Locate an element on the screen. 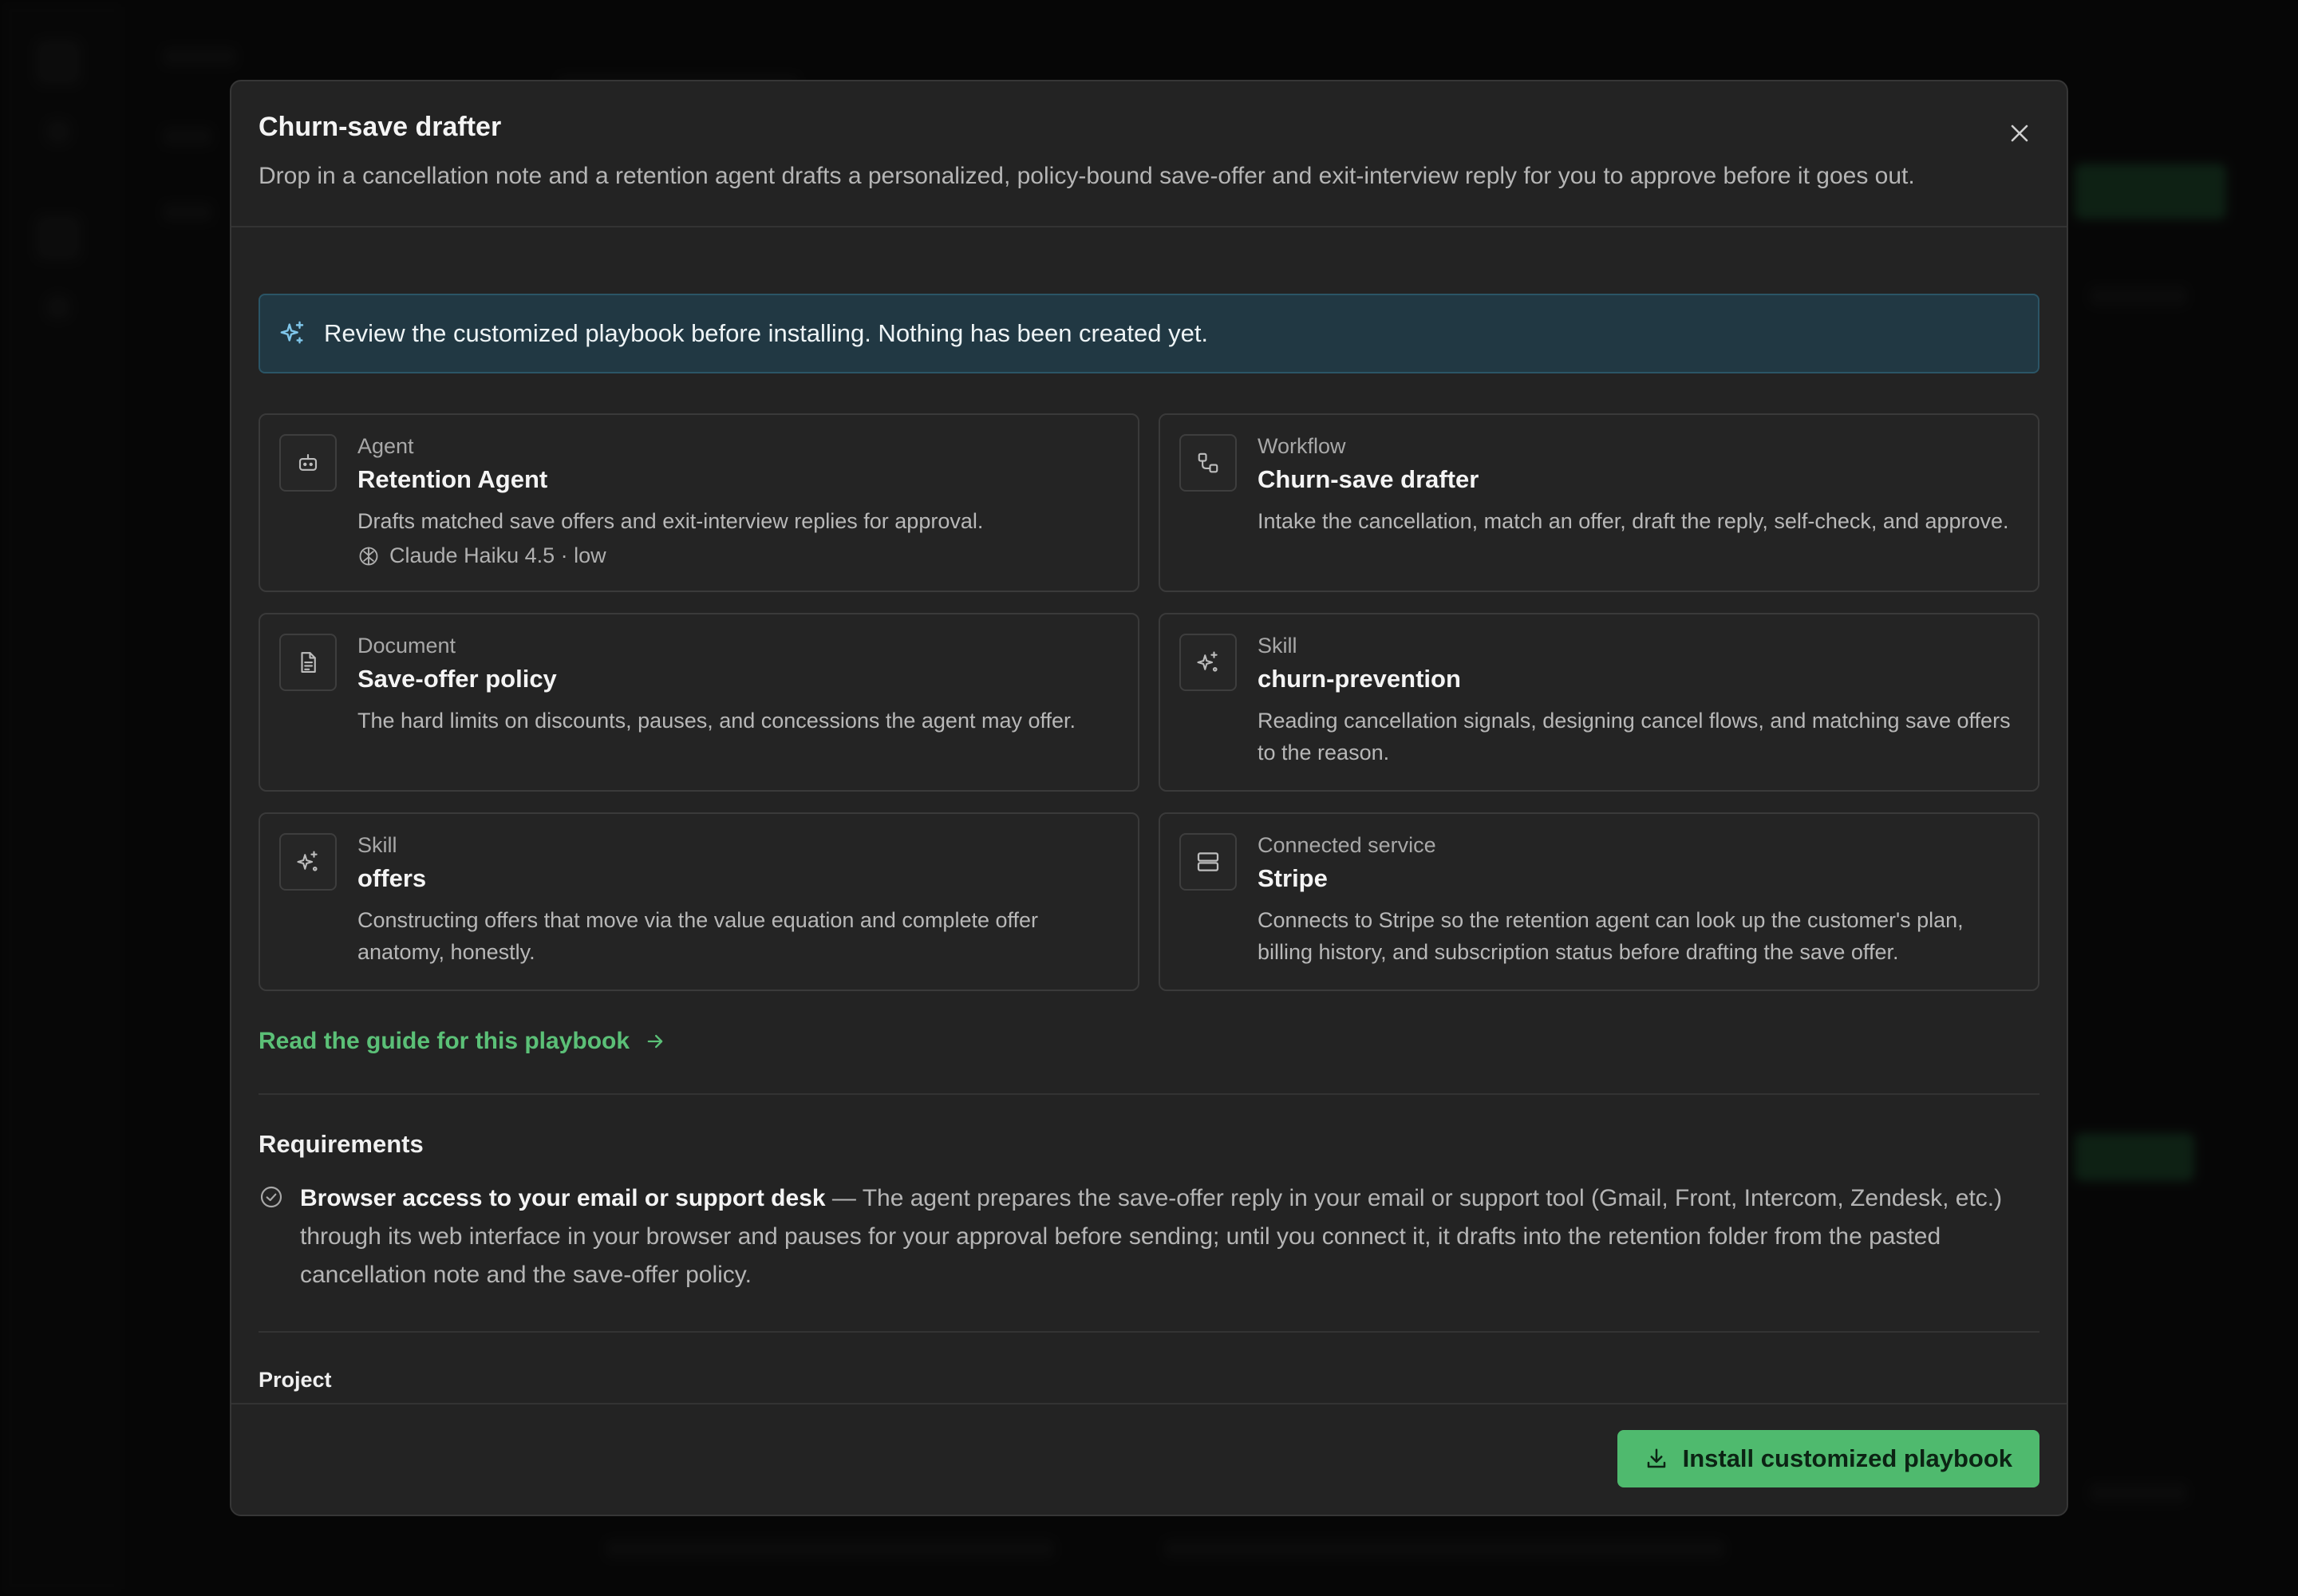 Image resolution: width=2298 pixels, height=1596 pixels. project-section-label: Project is located at coordinates (295, 1380).